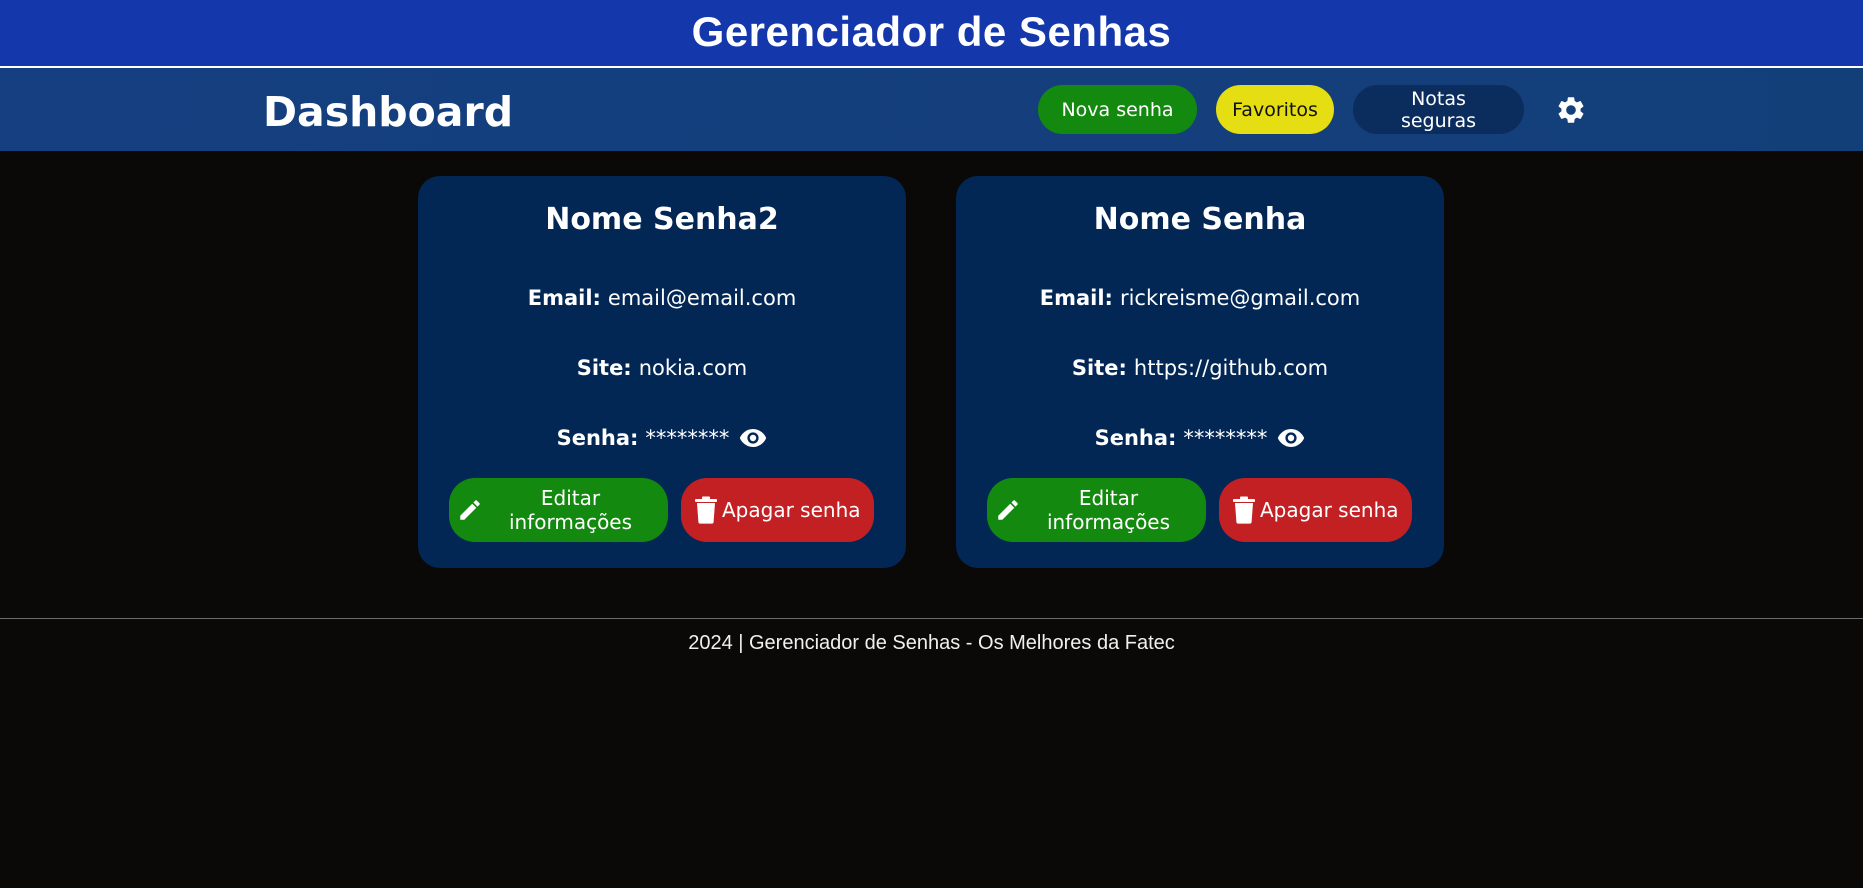 Image resolution: width=1863 pixels, height=888 pixels. What do you see at coordinates (1438, 109) in the screenshot?
I see `secure-notes-button: Notas seguras` at bounding box center [1438, 109].